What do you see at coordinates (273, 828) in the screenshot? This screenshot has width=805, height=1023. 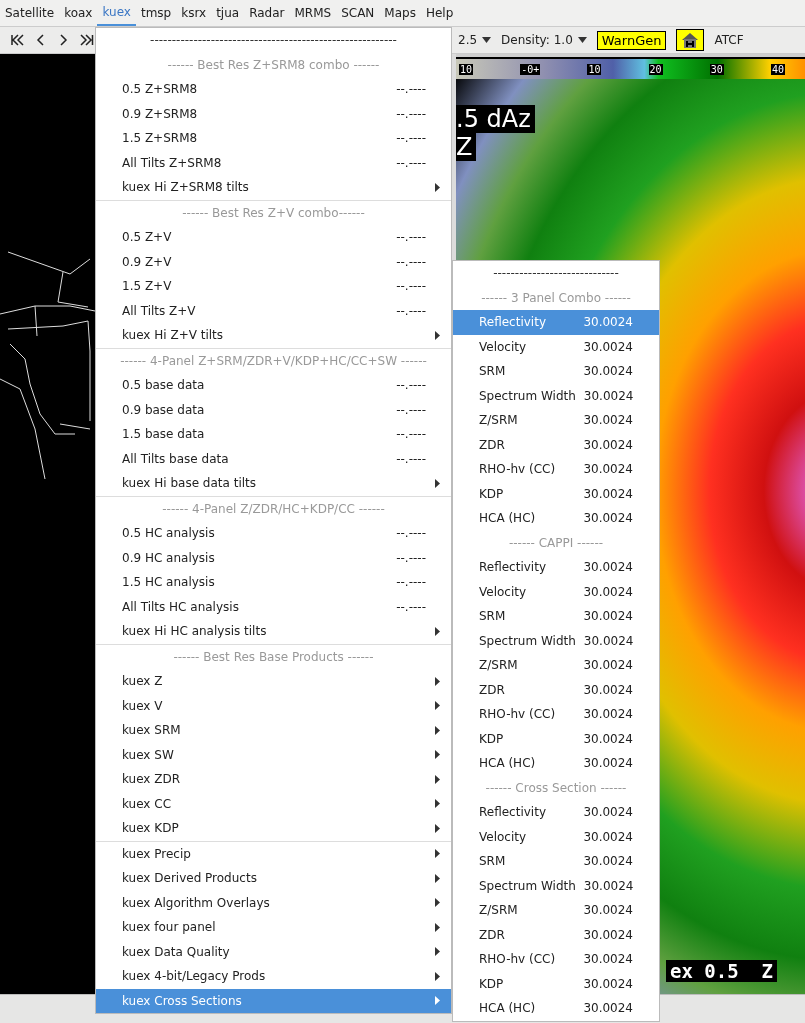 I see `submenu-item: kuex KDP` at bounding box center [273, 828].